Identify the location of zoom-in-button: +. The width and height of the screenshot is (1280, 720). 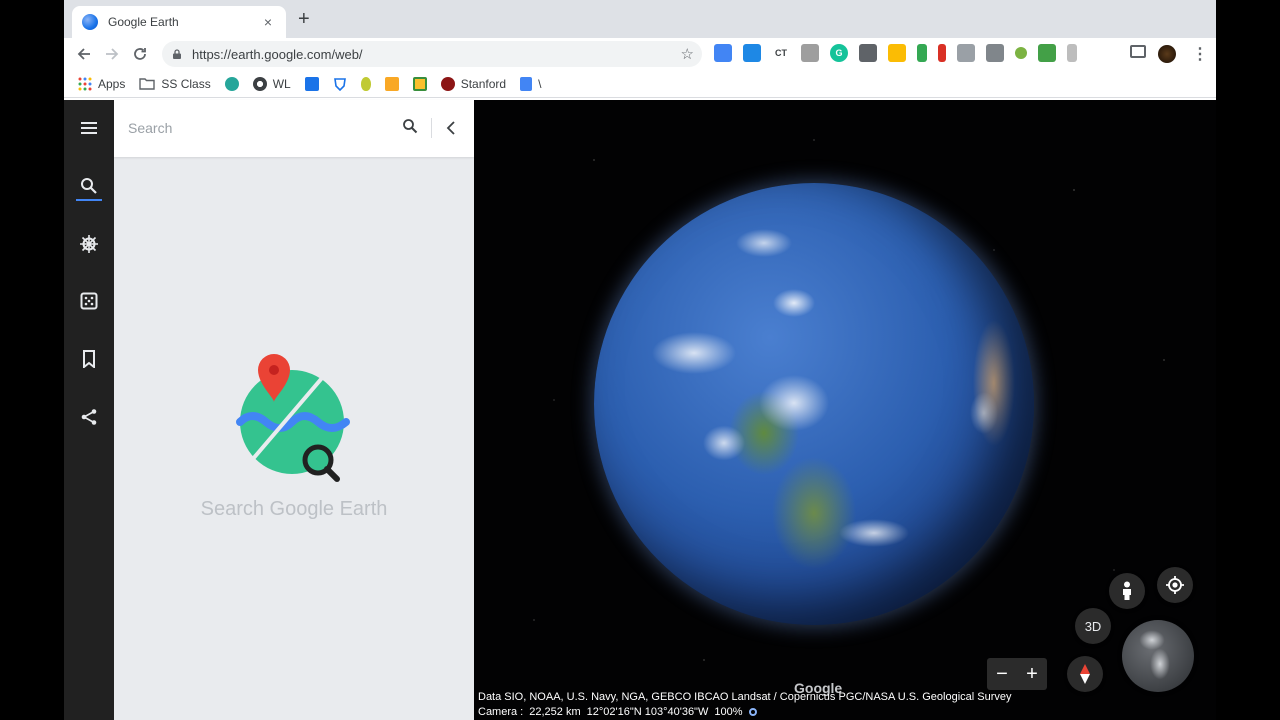
(1032, 674).